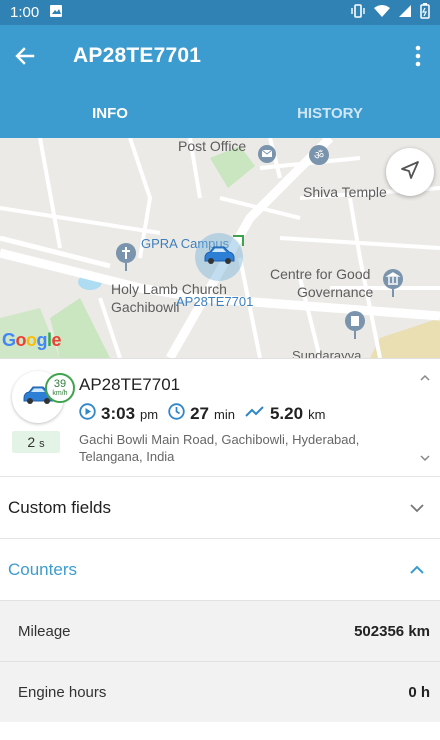  Describe the element at coordinates (110, 117) in the screenshot. I see `tab-info: INFO` at that location.